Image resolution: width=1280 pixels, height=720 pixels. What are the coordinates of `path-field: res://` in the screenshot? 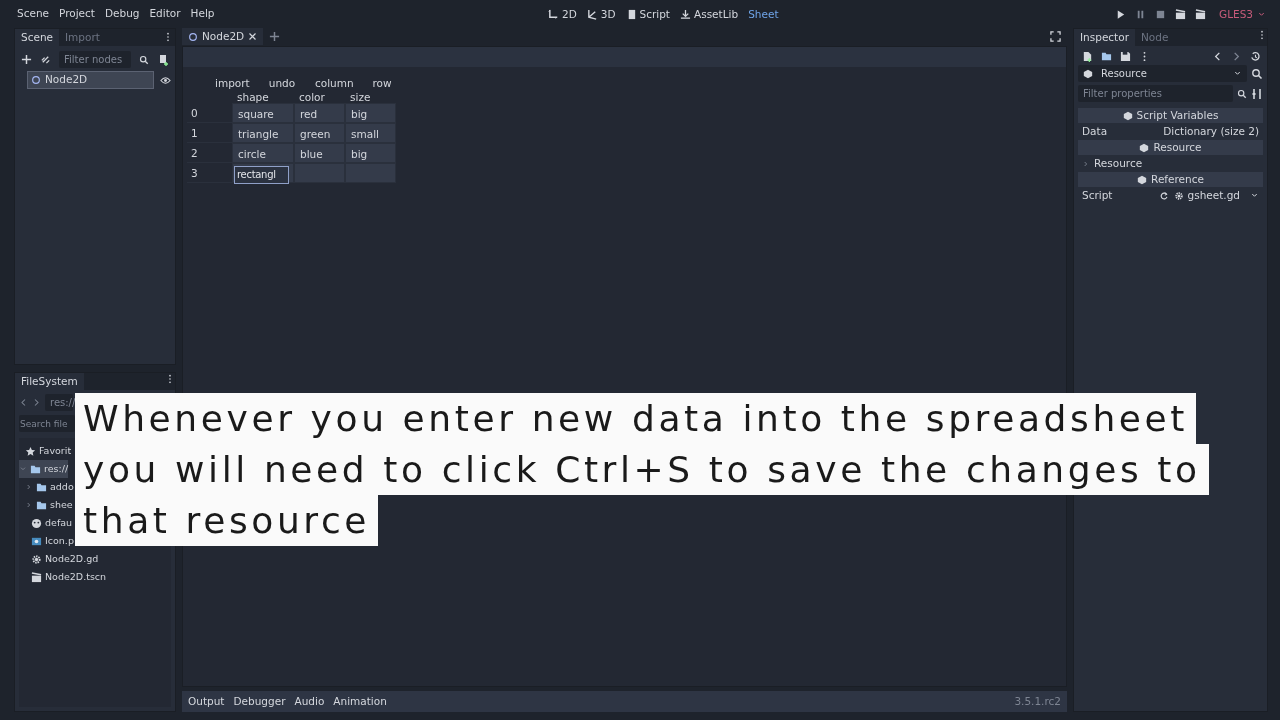 It's located at (59, 402).